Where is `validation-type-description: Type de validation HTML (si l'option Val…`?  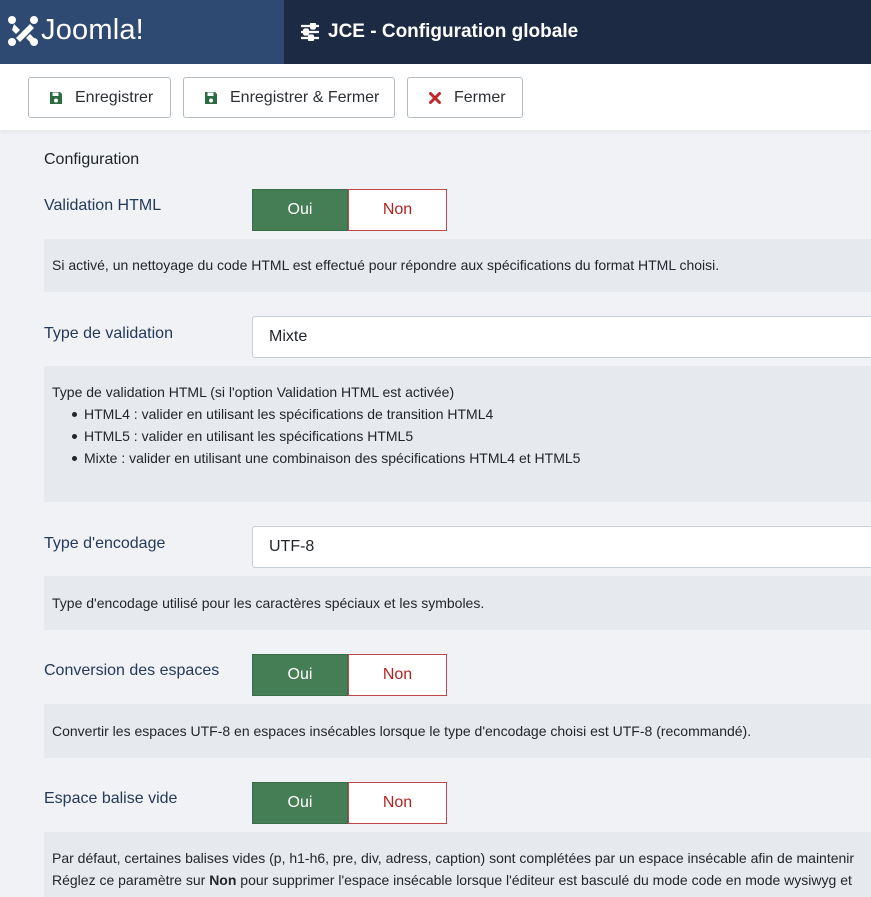 validation-type-description: Type de validation HTML (si l'option Val… is located at coordinates (457, 434).